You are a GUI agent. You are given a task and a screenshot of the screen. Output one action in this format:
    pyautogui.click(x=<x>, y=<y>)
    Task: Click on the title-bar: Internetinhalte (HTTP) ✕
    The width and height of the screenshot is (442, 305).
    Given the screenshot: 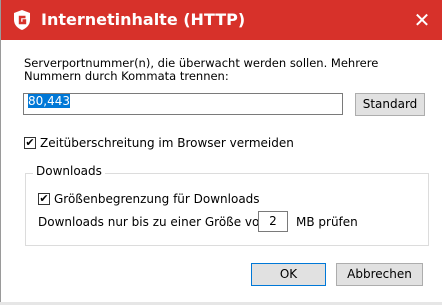 What is the action you would take?
    pyautogui.click(x=221, y=20)
    